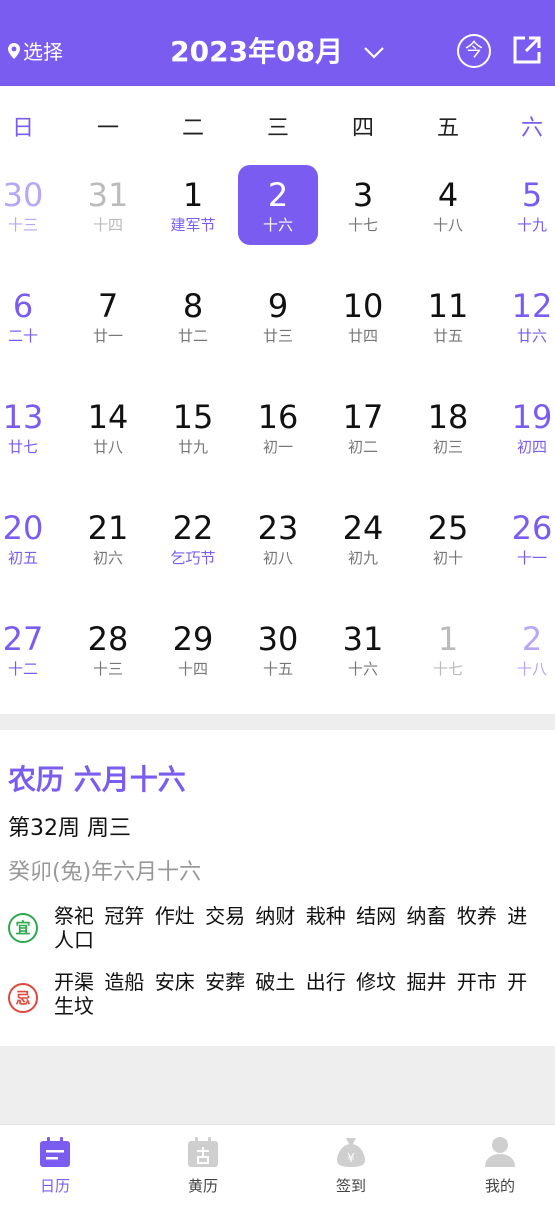 The height and width of the screenshot is (1211, 555). Describe the element at coordinates (500, 1165) in the screenshot. I see `tab-profile: 我的` at that location.